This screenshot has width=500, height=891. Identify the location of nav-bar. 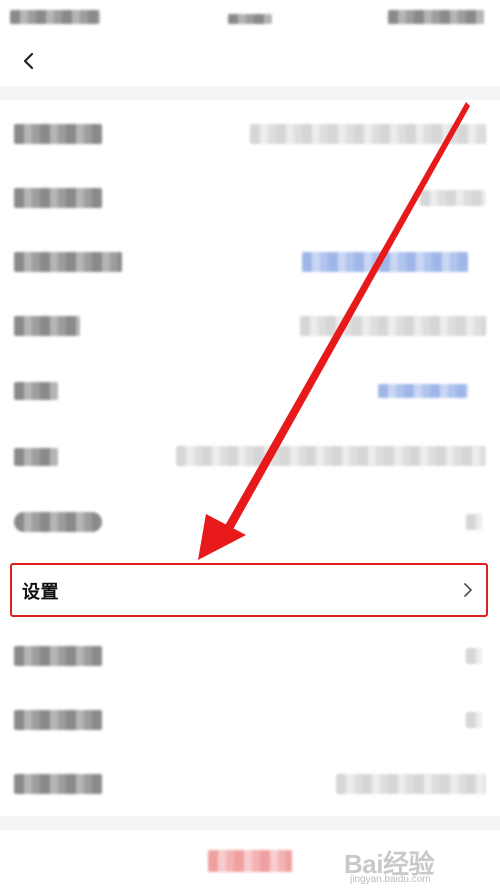
(250, 61).